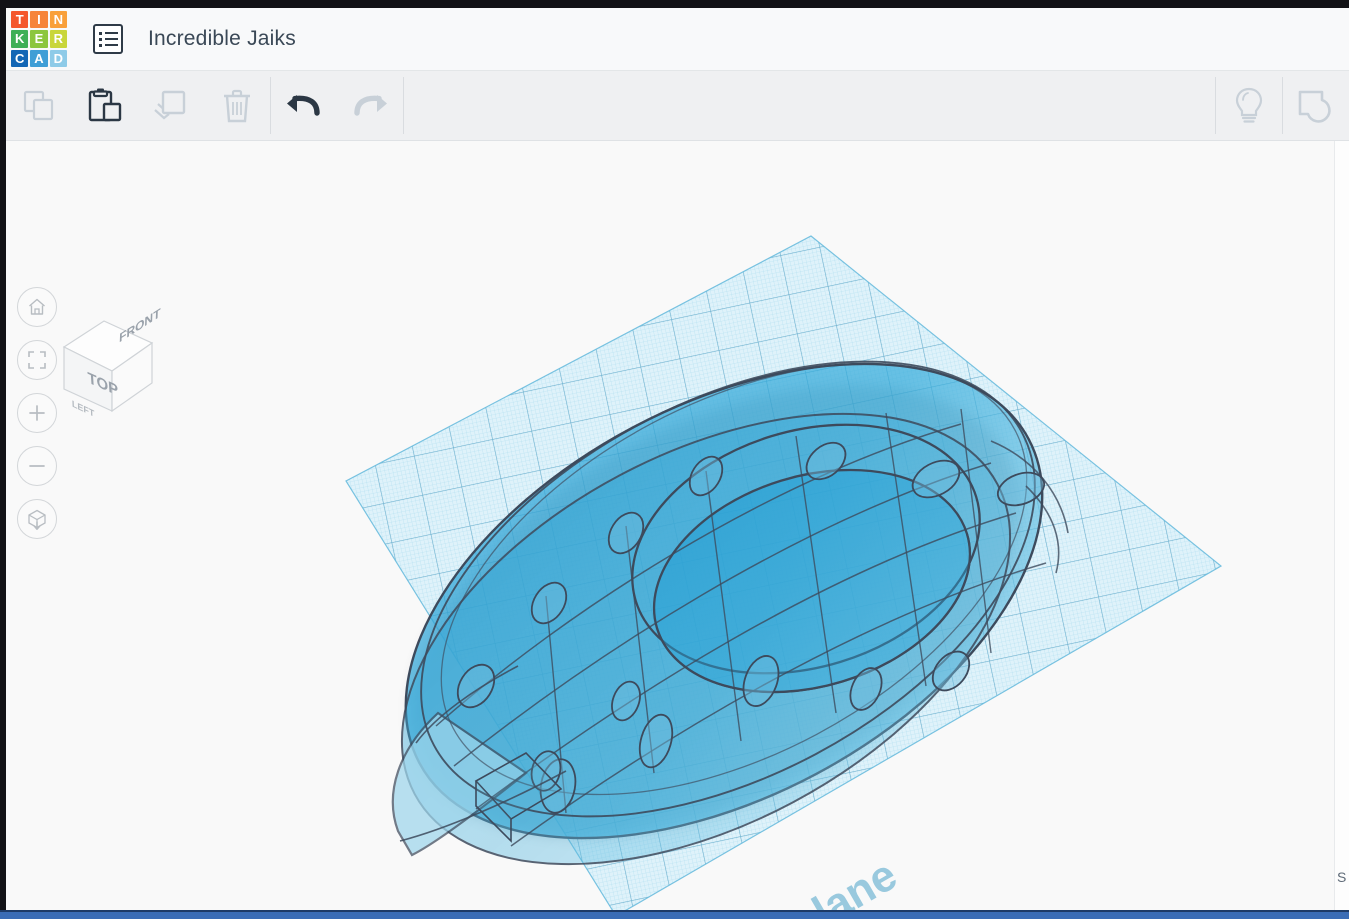 This screenshot has width=1349, height=919. I want to click on right-side-panel: S, so click(1341, 526).